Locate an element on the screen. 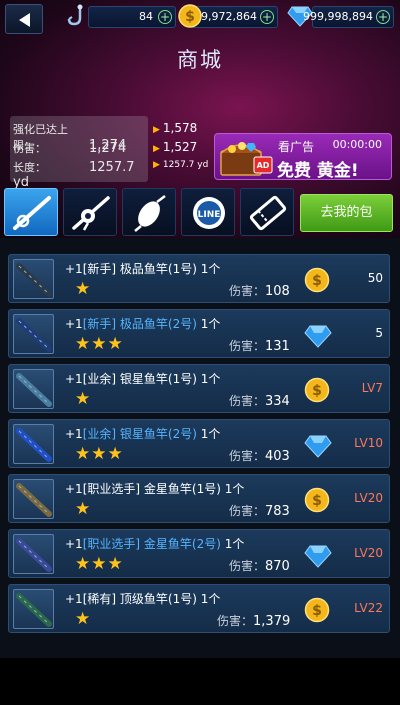 The image size is (400, 705). treasure-chest-icon: AD is located at coordinates (246, 159).